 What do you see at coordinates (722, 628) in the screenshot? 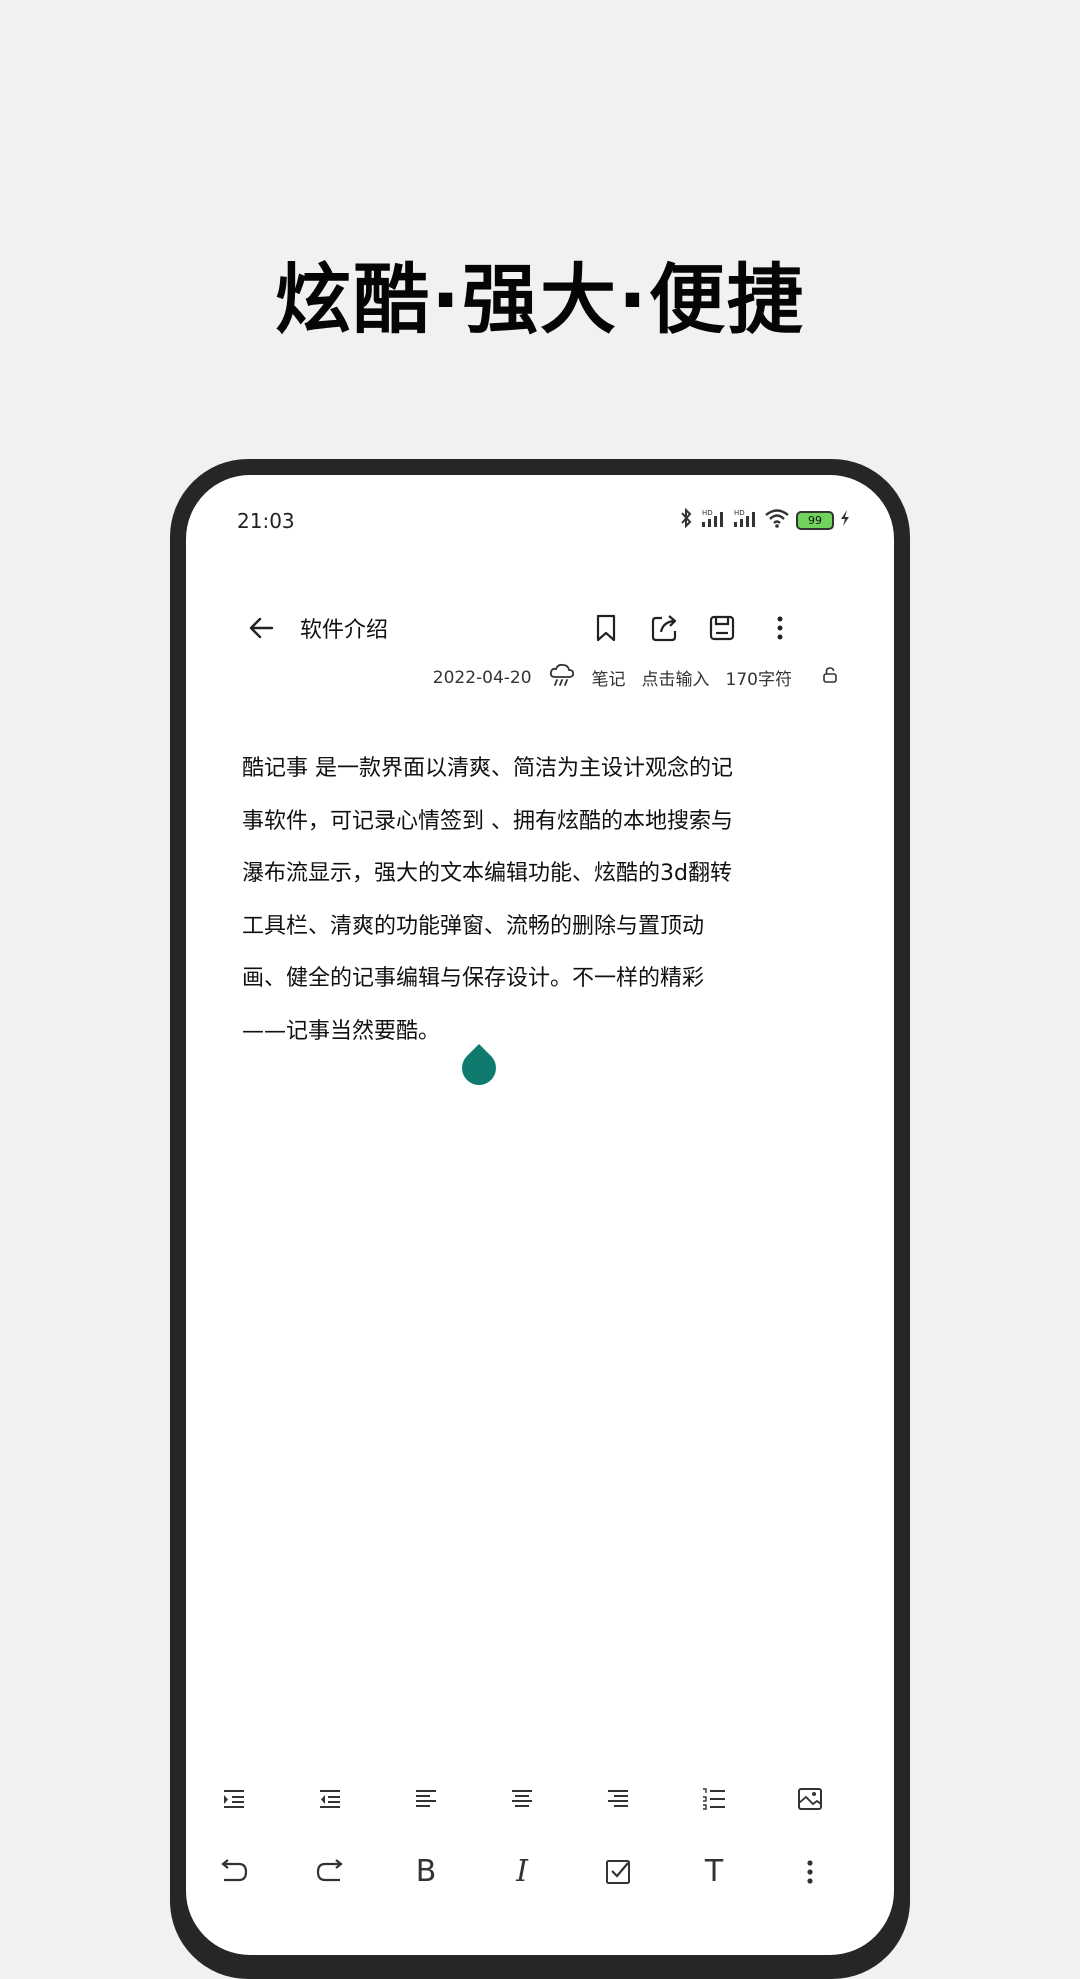
I see `save-icon` at bounding box center [722, 628].